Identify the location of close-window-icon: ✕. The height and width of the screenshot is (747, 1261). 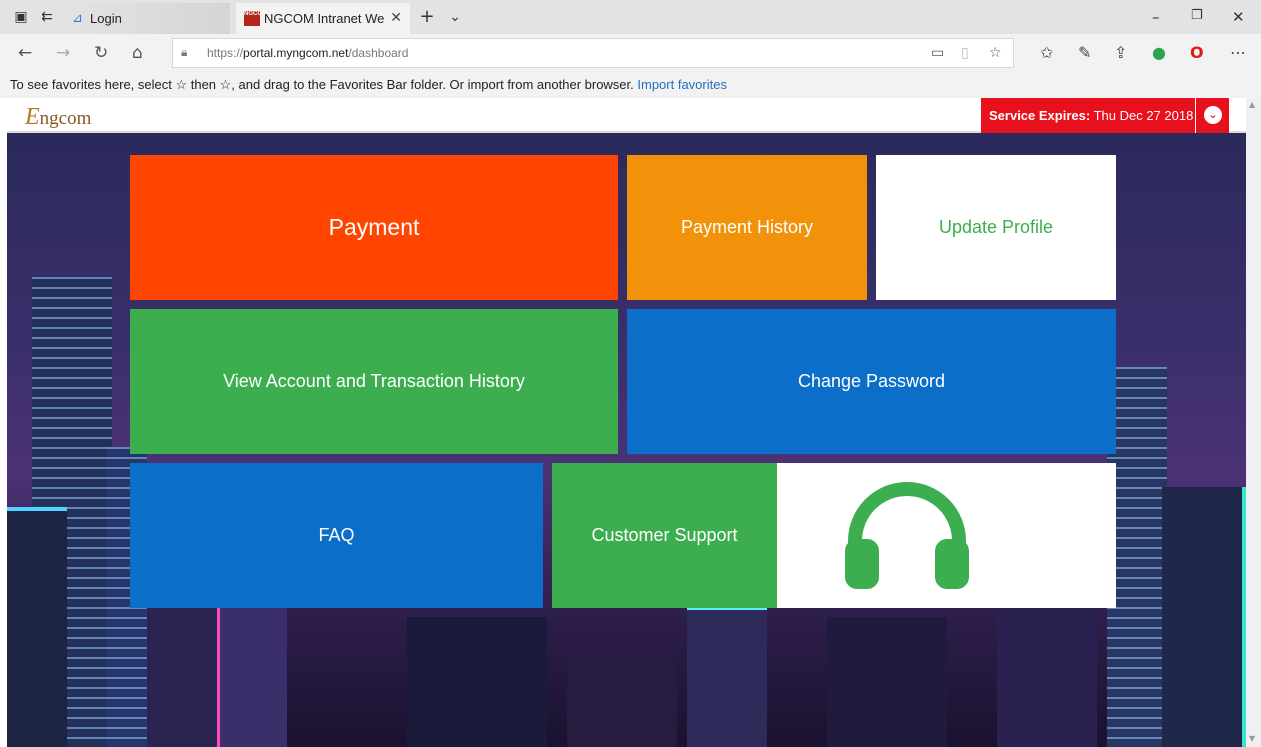
(1238, 17).